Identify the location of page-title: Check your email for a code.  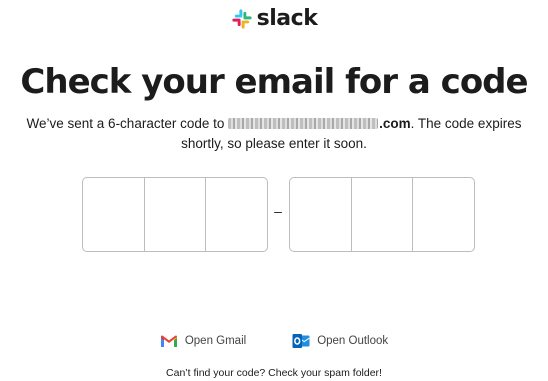
(274, 82).